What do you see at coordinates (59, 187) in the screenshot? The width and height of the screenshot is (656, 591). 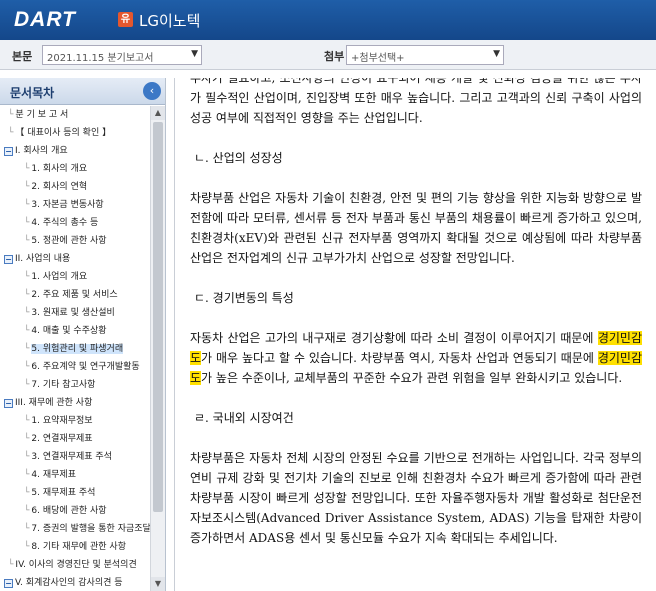 I see `toc-item-label: 2. 회사의 연혁` at bounding box center [59, 187].